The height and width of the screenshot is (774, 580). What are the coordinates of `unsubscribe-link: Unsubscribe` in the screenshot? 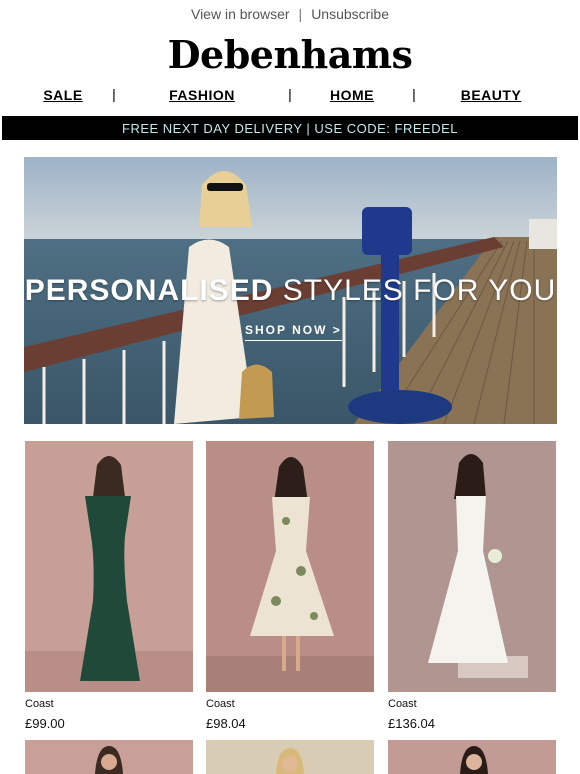 It's located at (350, 14).